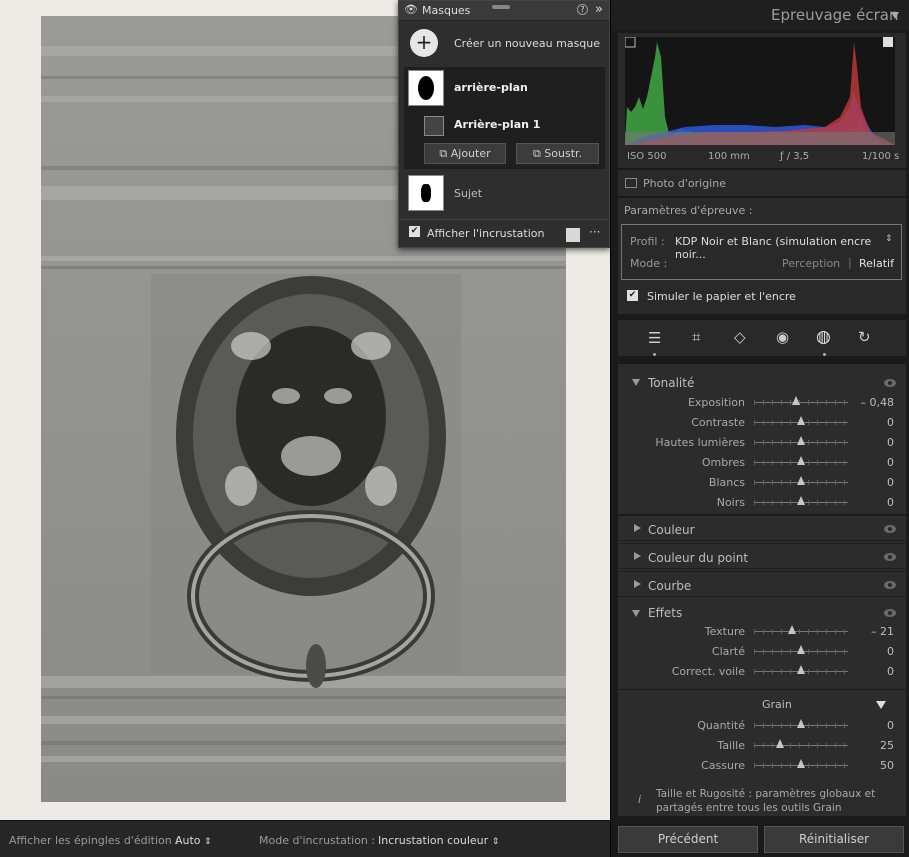  What do you see at coordinates (874, 765) in the screenshot?
I see `grain-slider-value: 50` at bounding box center [874, 765].